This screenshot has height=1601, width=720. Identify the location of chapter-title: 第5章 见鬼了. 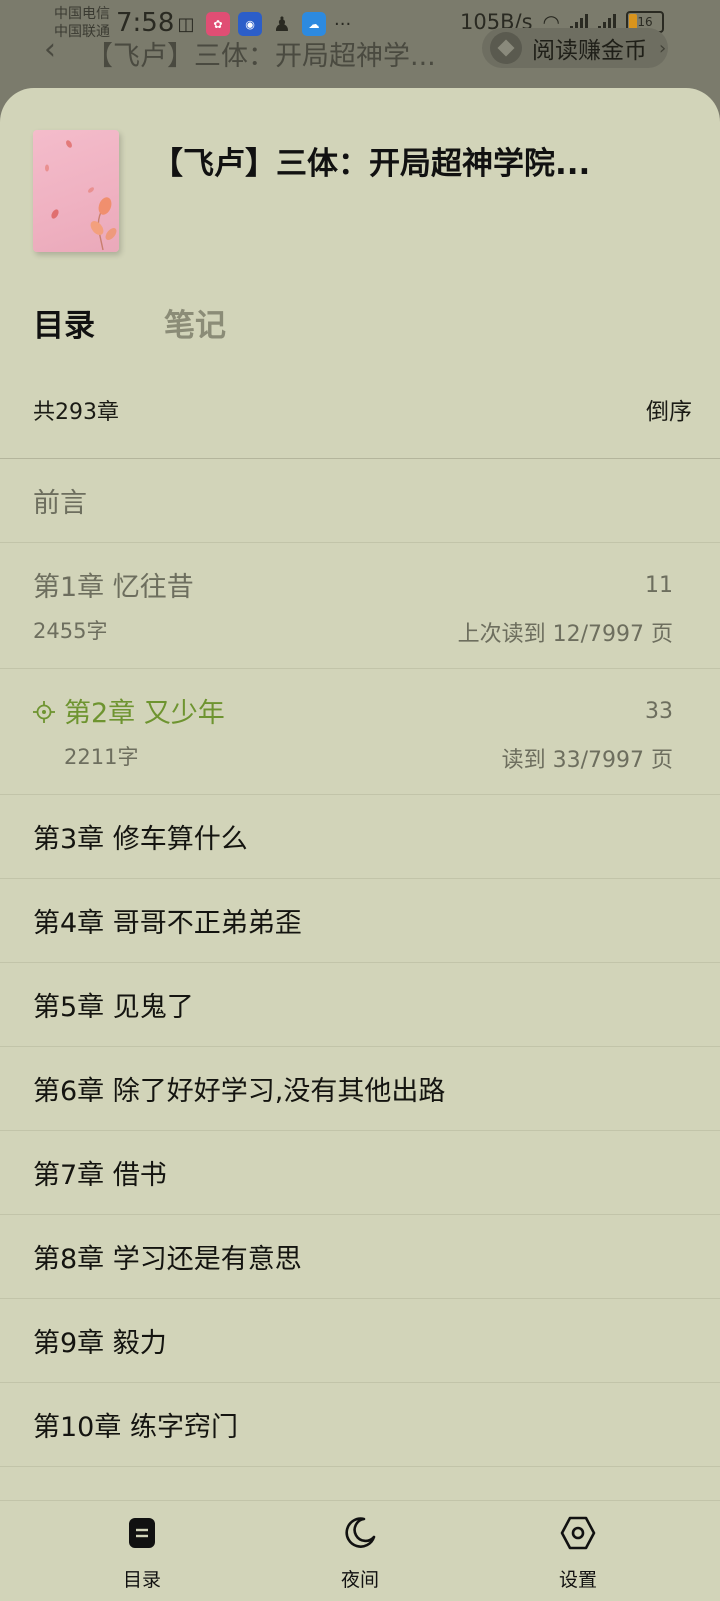
(113, 1007).